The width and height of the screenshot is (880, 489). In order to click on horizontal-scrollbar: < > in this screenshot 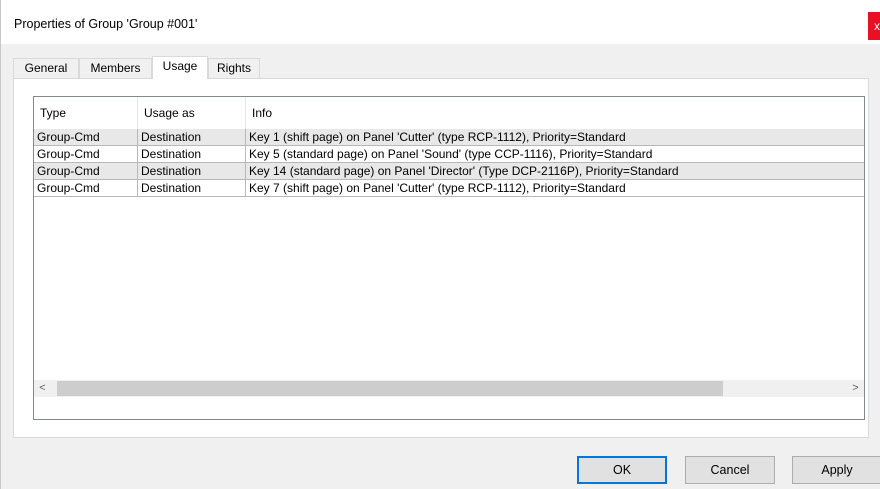, I will do `click(449, 388)`.